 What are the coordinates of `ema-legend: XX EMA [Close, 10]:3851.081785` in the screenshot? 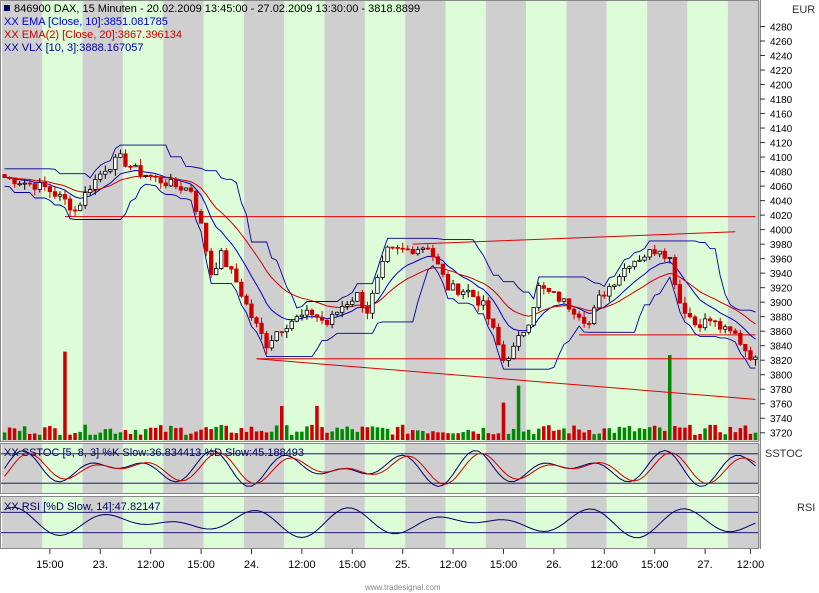 It's located at (86, 22).